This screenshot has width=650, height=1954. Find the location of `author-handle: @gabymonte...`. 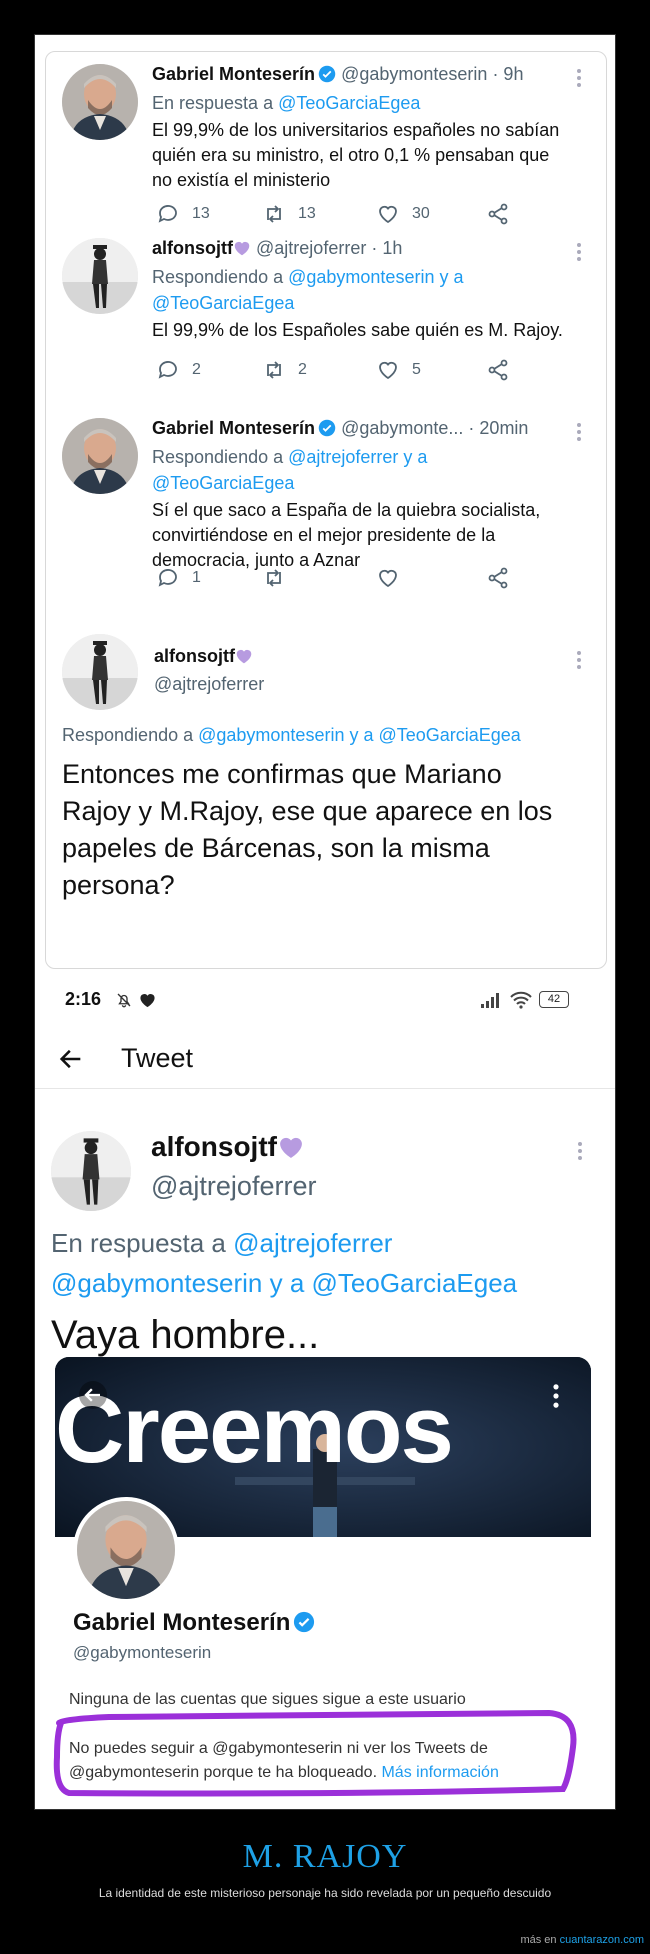

author-handle: @gabymonte... is located at coordinates (402, 428).